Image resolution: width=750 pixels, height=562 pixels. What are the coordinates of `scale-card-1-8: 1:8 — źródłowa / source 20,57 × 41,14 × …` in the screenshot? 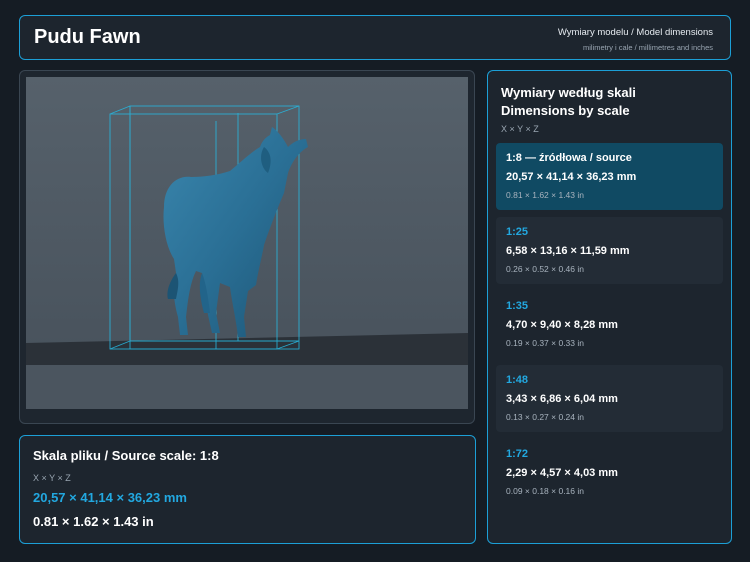 It's located at (609, 176).